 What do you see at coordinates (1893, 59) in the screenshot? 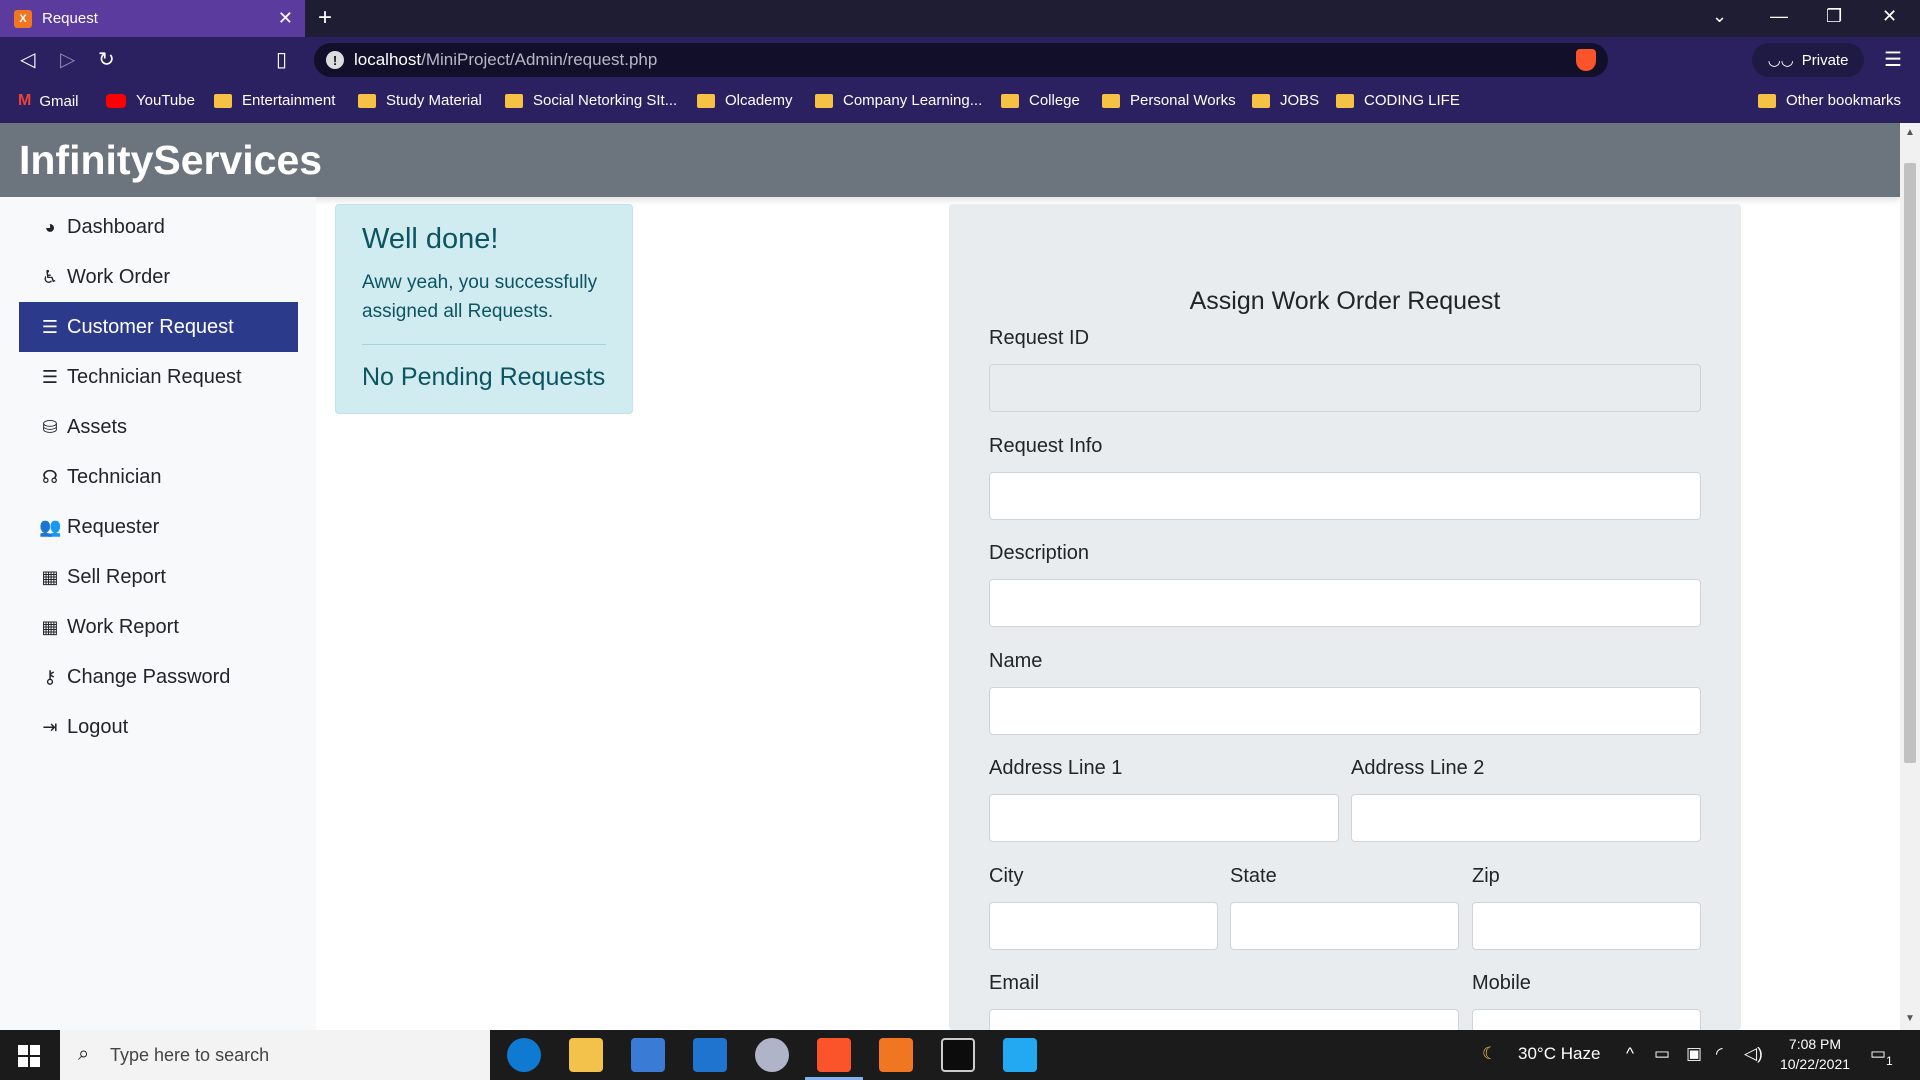
I see `browser-menu-icon: ☰` at bounding box center [1893, 59].